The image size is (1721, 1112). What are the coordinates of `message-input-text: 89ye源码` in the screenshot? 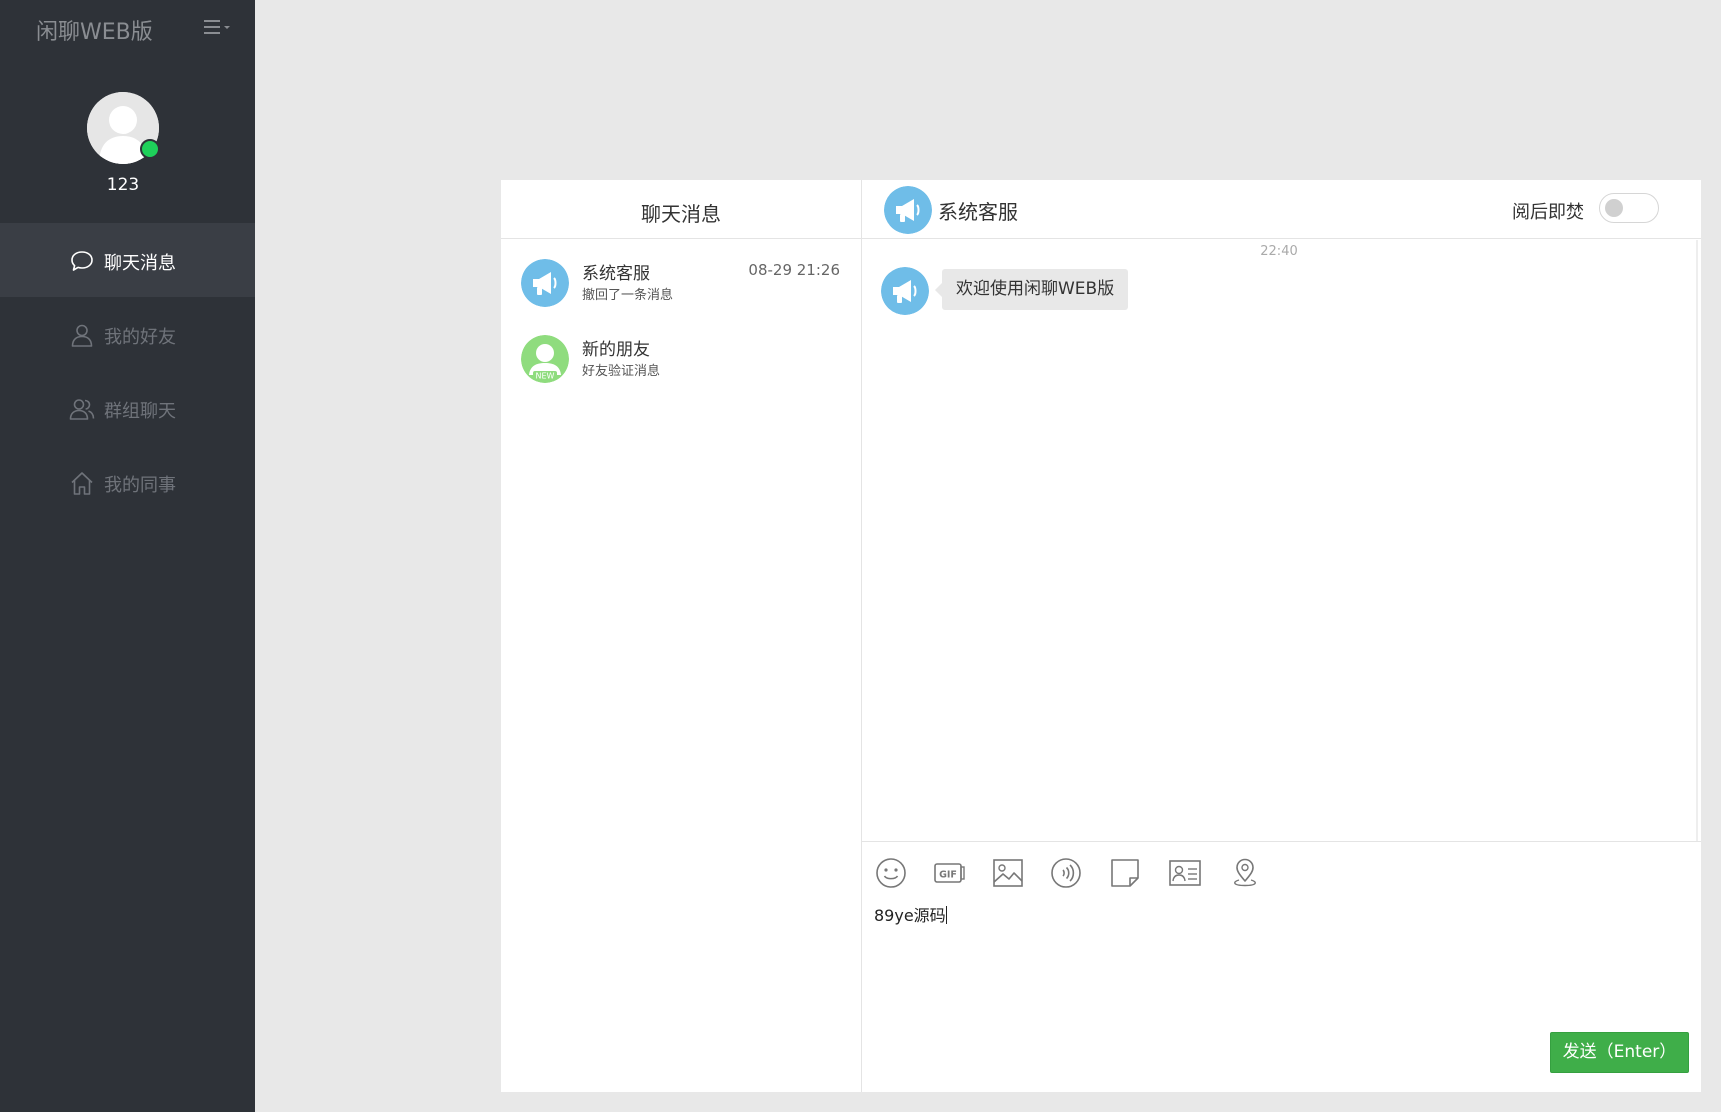 It's located at (910, 915).